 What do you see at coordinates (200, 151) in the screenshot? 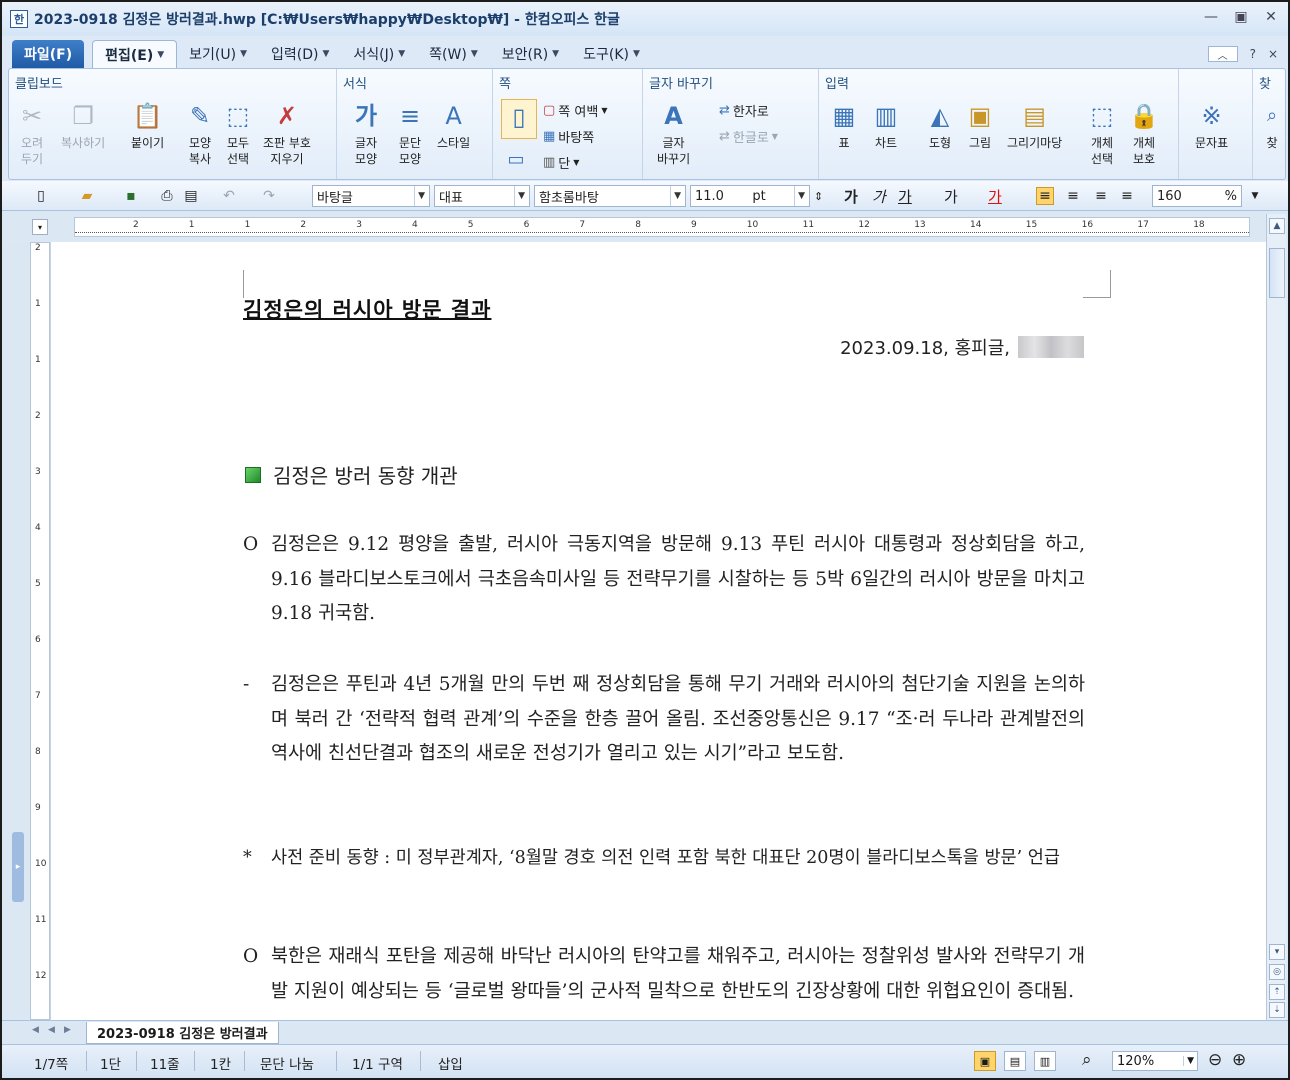
I see `shape-copy-label: 모양 복사` at bounding box center [200, 151].